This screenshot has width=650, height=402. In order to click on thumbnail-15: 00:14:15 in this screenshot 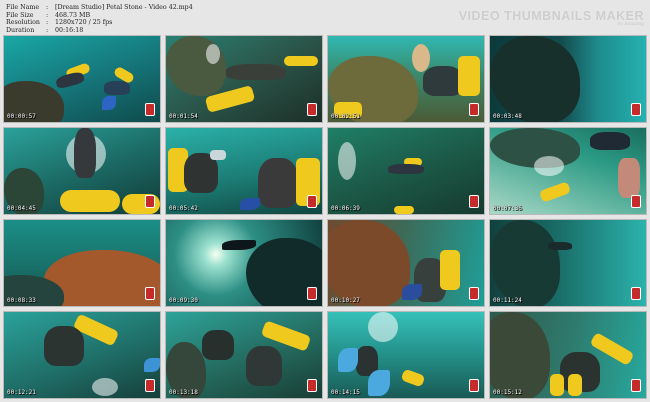, I will do `click(406, 355)`.